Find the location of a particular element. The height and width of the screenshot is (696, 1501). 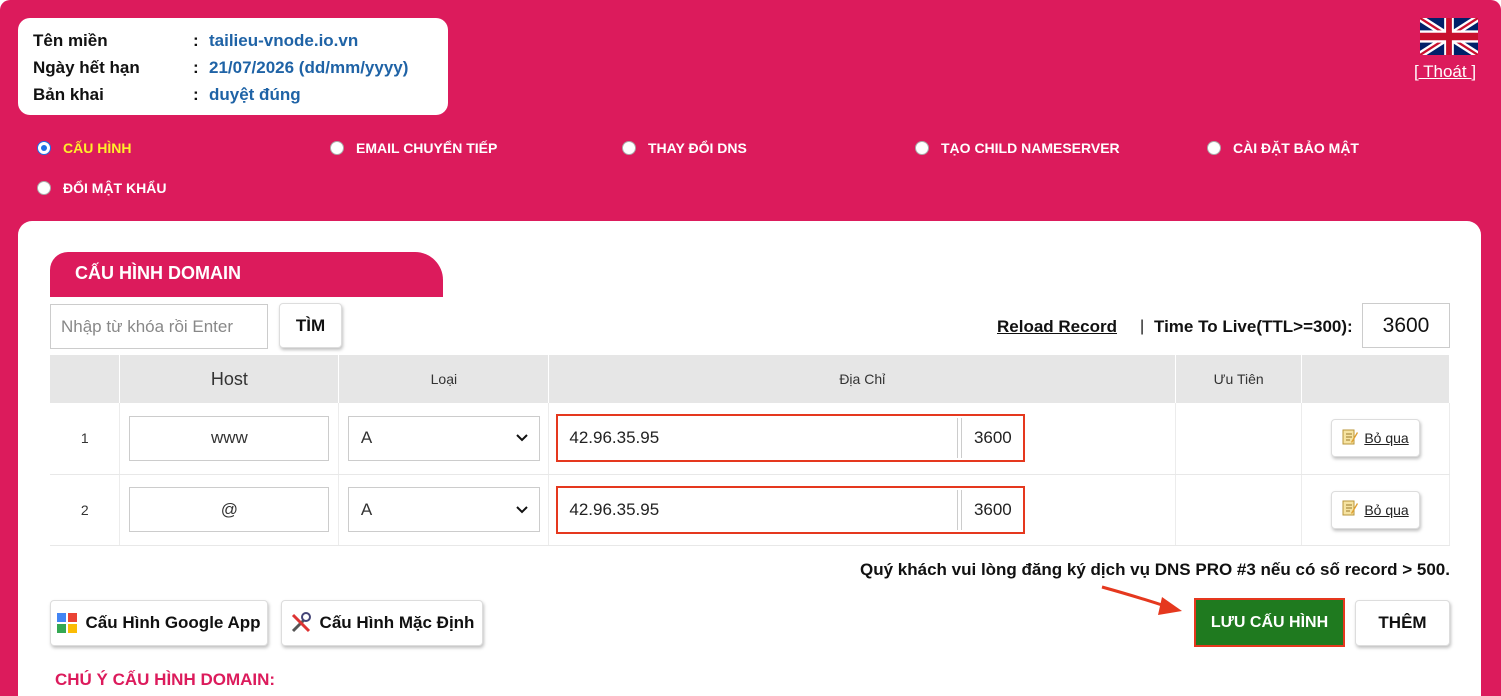

uk-flag-icon is located at coordinates (1449, 36).